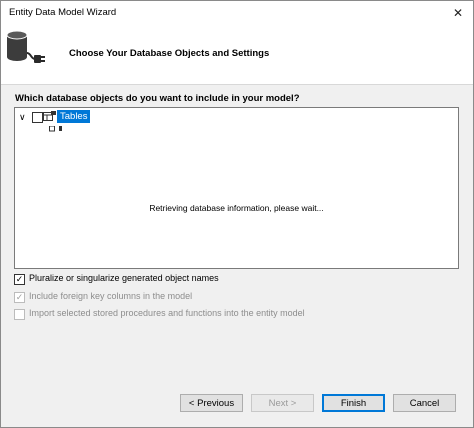 Image resolution: width=474 pixels, height=428 pixels. I want to click on foreign-keys-label: Include foreign key columns in the model, so click(111, 296).